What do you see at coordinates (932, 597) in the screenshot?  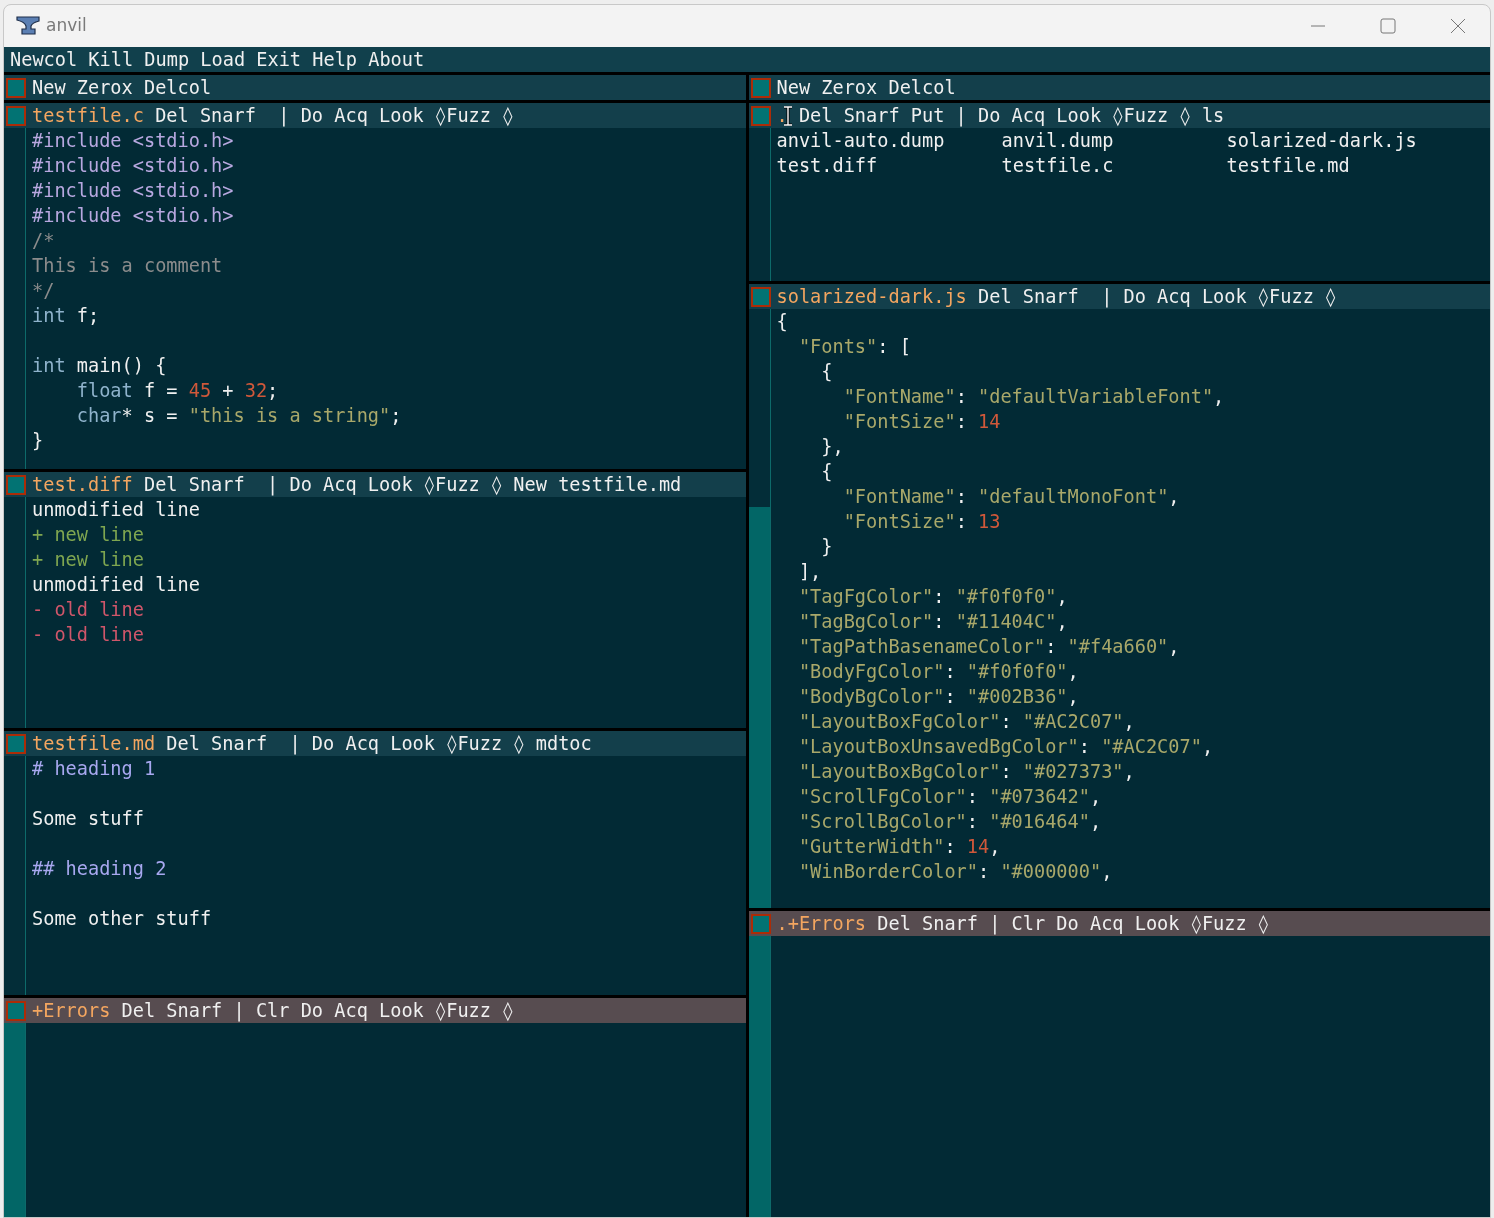 I see `code-line: "TagFgColor": "#f0f0f0",` at bounding box center [932, 597].